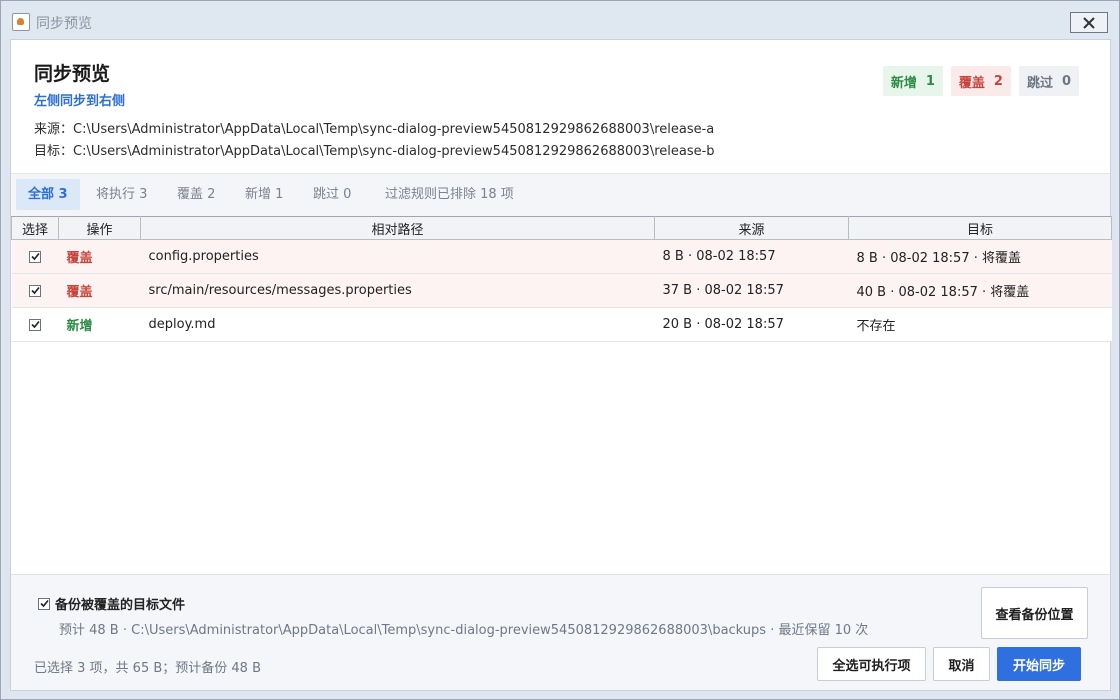 This screenshot has height=700, width=1120. I want to click on close-icon, so click(1089, 22).